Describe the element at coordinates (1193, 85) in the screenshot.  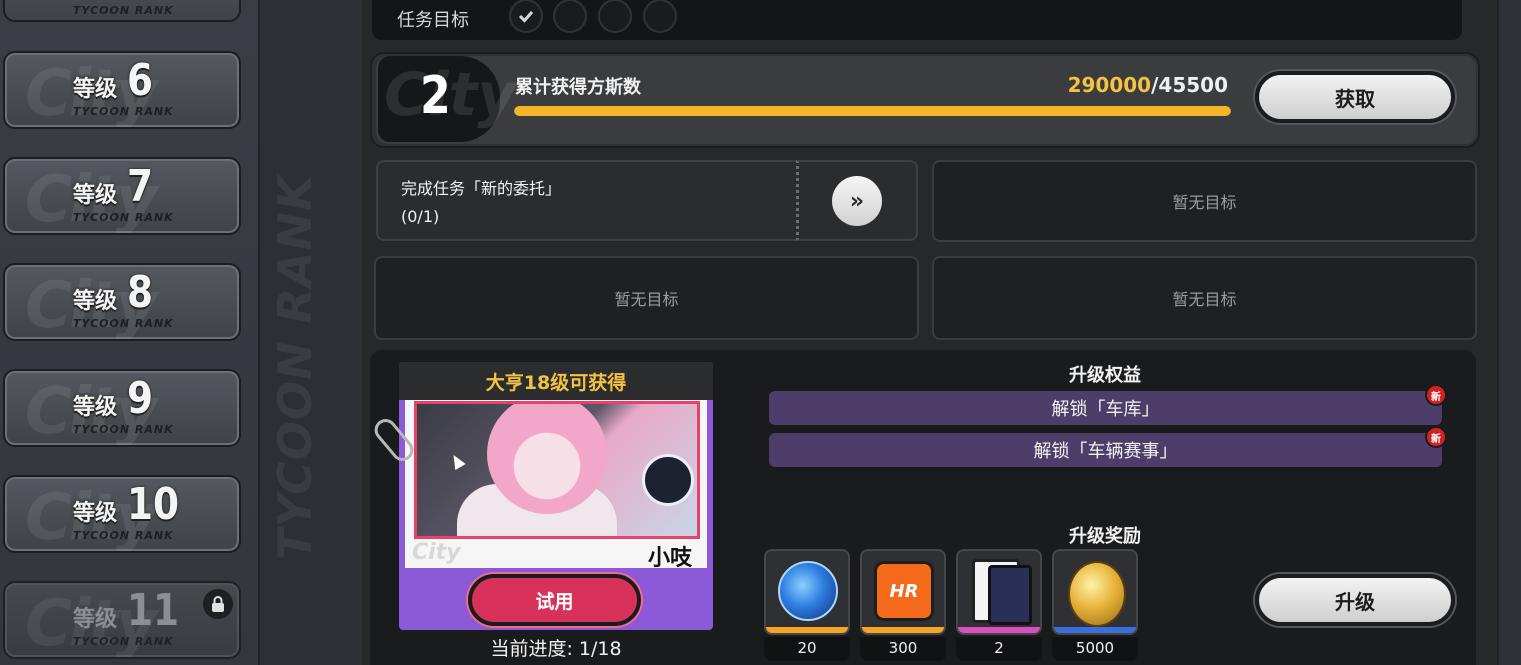
I see `progress-target: 45500` at that location.